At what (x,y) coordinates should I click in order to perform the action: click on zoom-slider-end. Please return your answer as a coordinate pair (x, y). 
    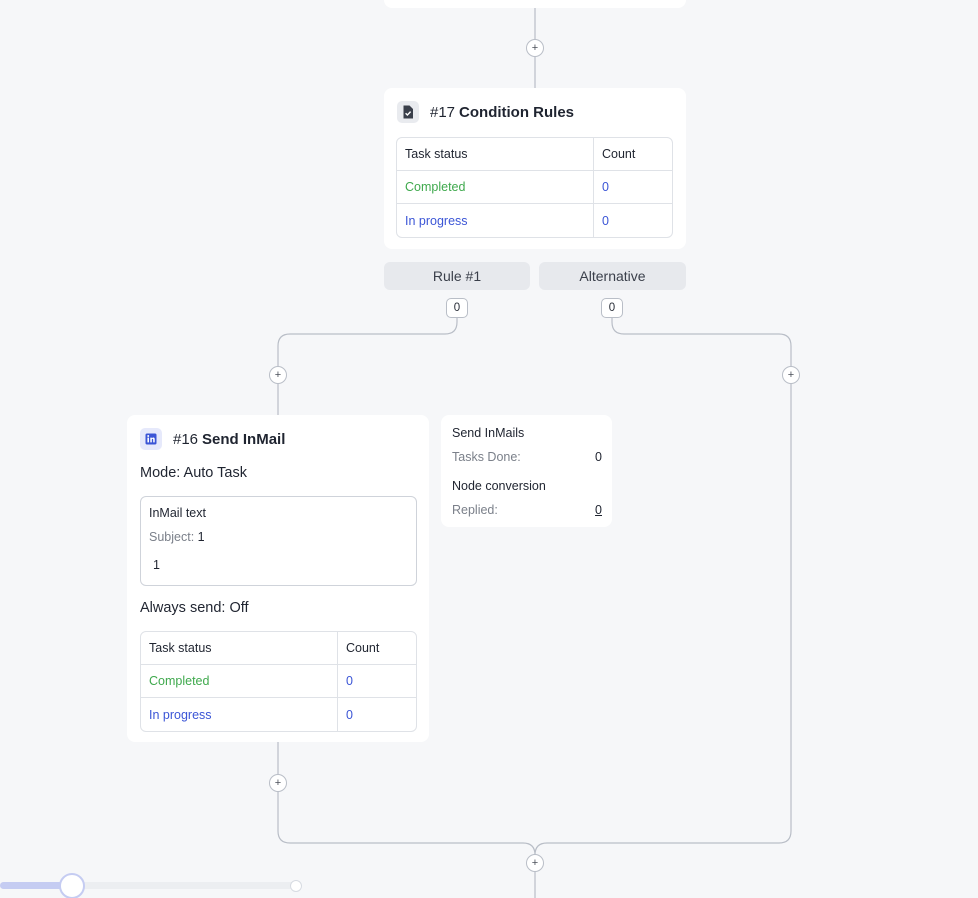
    Looking at the image, I should click on (296, 886).